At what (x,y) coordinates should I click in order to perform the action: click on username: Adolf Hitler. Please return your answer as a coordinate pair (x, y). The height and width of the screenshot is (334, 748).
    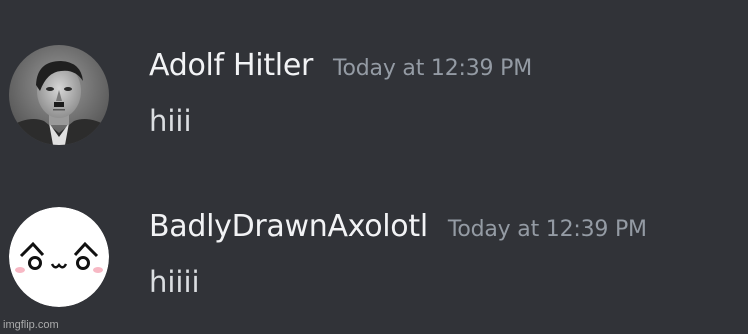
    Looking at the image, I should click on (231, 65).